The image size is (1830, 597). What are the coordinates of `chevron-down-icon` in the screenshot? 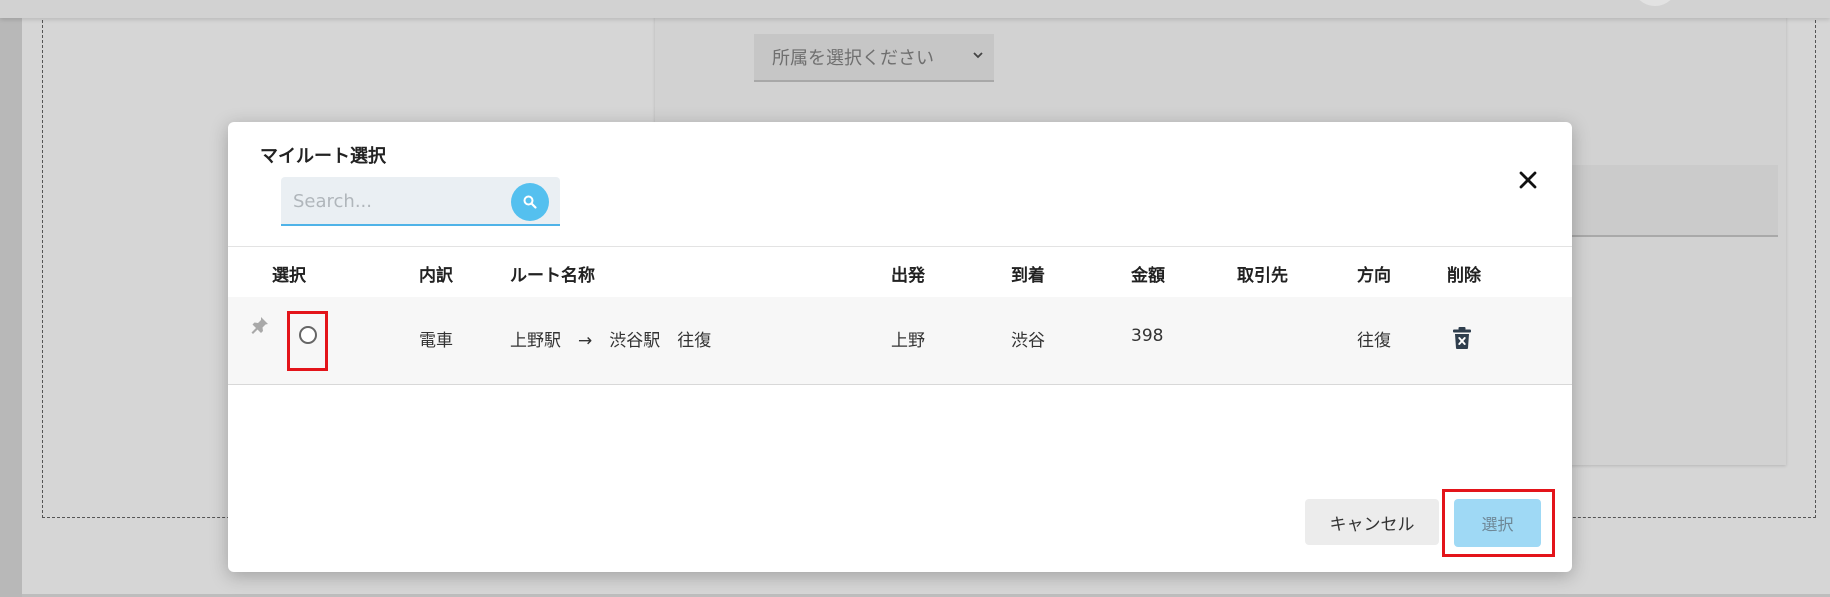 It's located at (978, 56).